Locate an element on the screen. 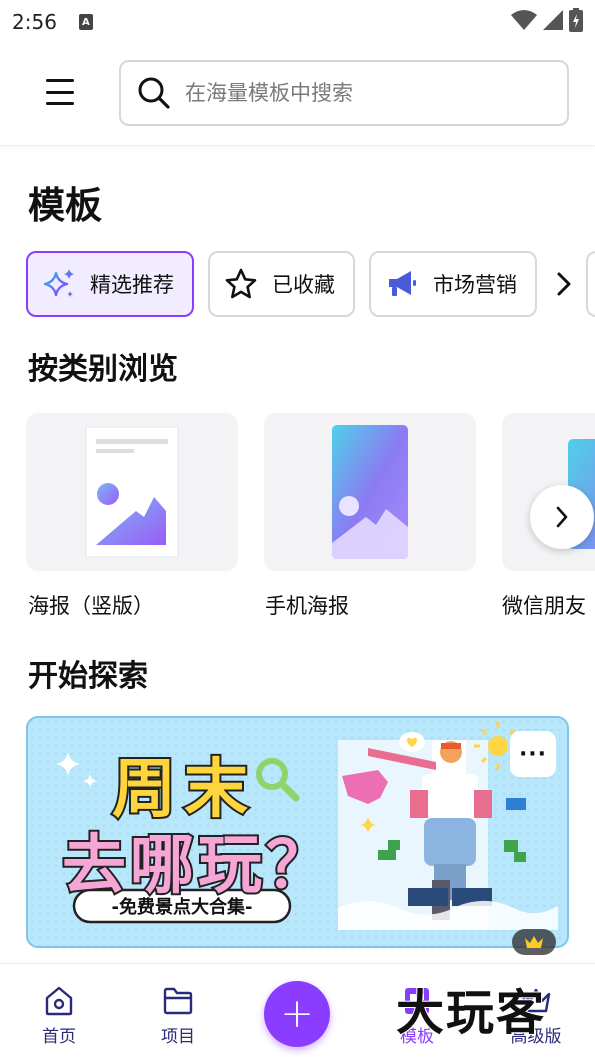 The width and height of the screenshot is (595, 1057). category-card-poster is located at coordinates (132, 492).